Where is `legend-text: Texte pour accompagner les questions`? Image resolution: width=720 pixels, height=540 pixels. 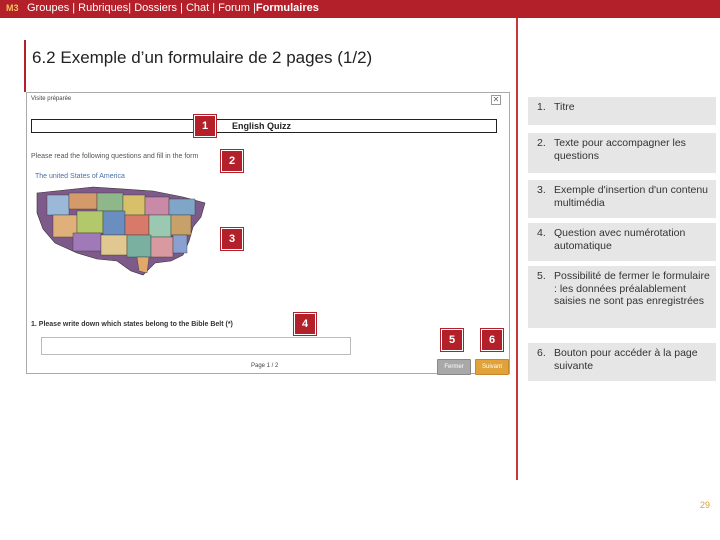
legend-text: Texte pour accompagner les questions is located at coordinates (620, 149).